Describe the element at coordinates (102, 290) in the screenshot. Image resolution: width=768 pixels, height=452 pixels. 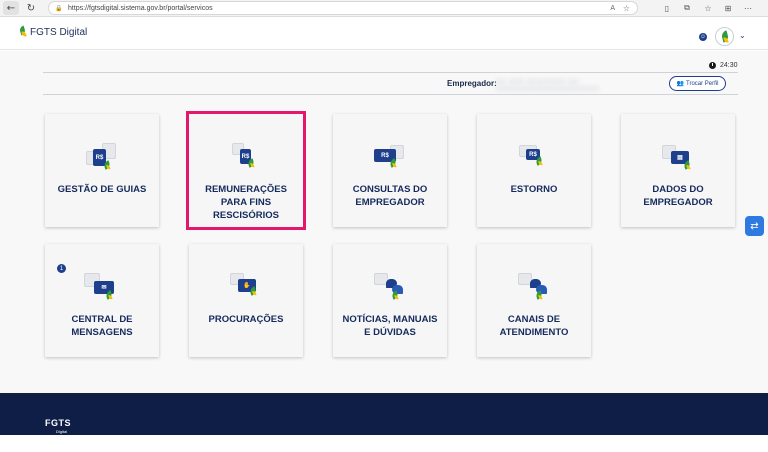
I see `messages-icon: ✉` at that location.